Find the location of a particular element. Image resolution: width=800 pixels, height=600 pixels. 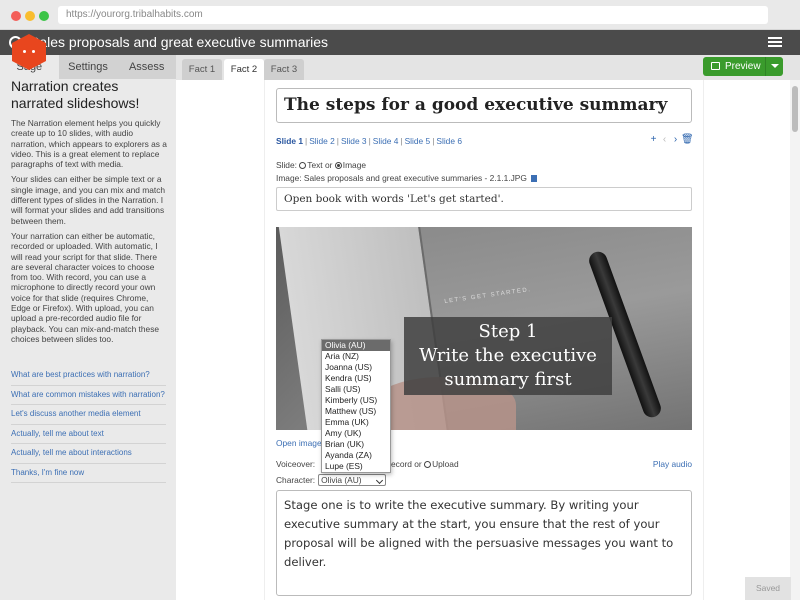

slide-actions: + ‹ › 🗑 is located at coordinates (671, 139).